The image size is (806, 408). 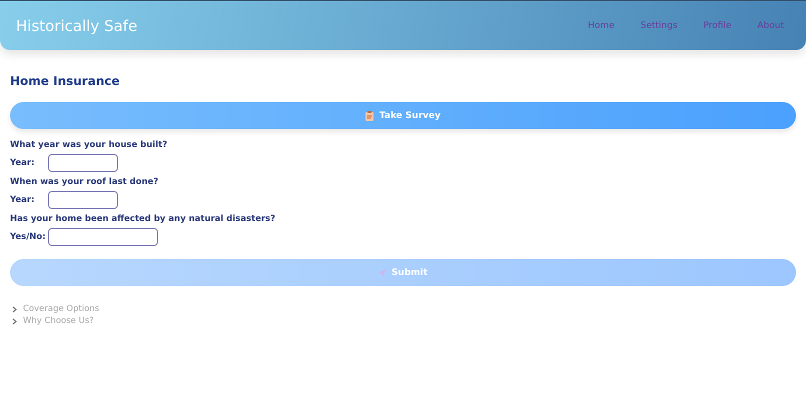 I want to click on nav-link: About, so click(x=770, y=25).